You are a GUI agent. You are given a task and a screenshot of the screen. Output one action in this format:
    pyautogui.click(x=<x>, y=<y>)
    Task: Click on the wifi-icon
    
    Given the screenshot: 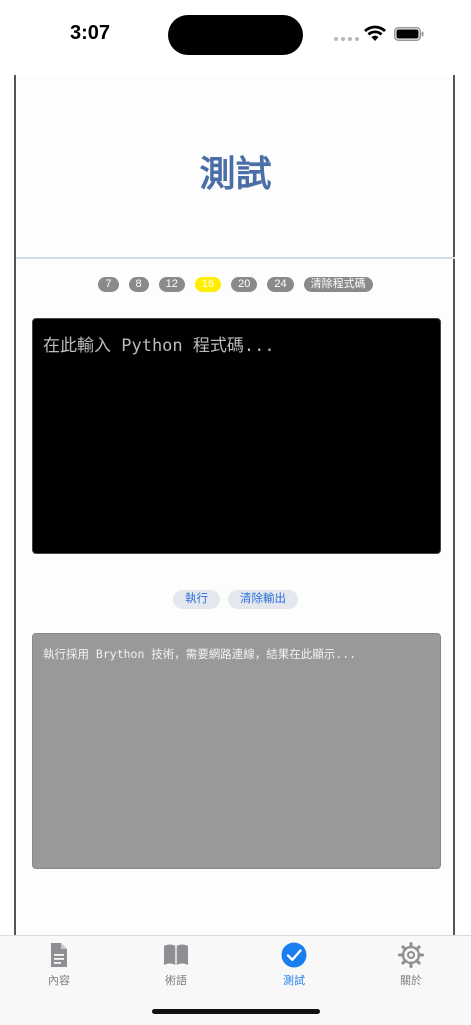 What is the action you would take?
    pyautogui.click(x=375, y=33)
    